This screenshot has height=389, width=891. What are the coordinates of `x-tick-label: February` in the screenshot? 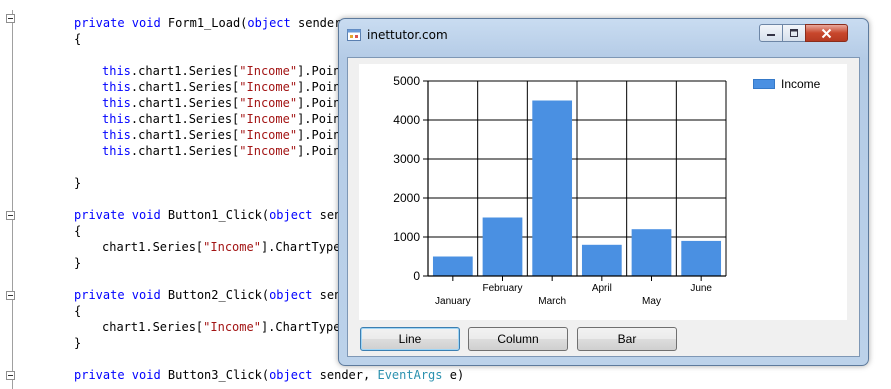 It's located at (502, 288).